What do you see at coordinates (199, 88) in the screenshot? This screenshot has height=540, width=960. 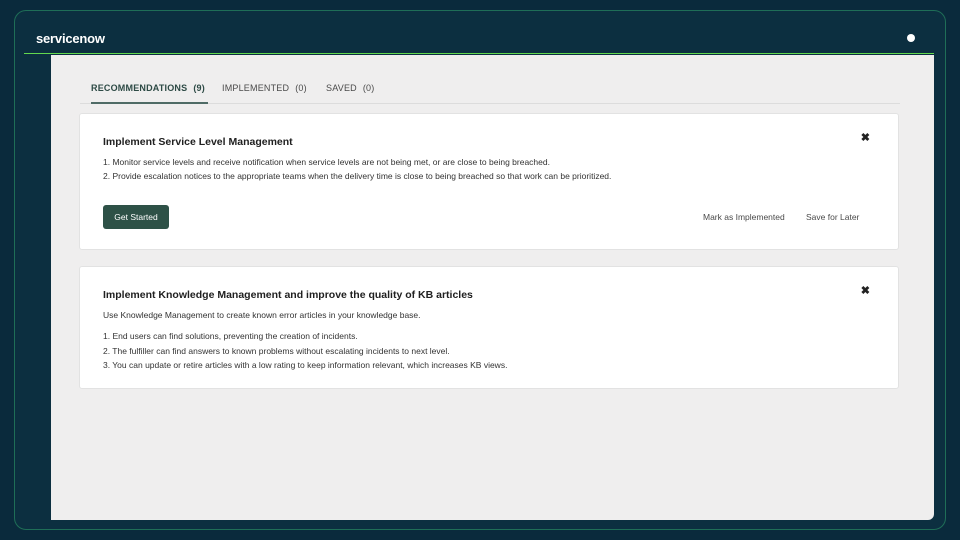 I see `tab-count: (9)` at bounding box center [199, 88].